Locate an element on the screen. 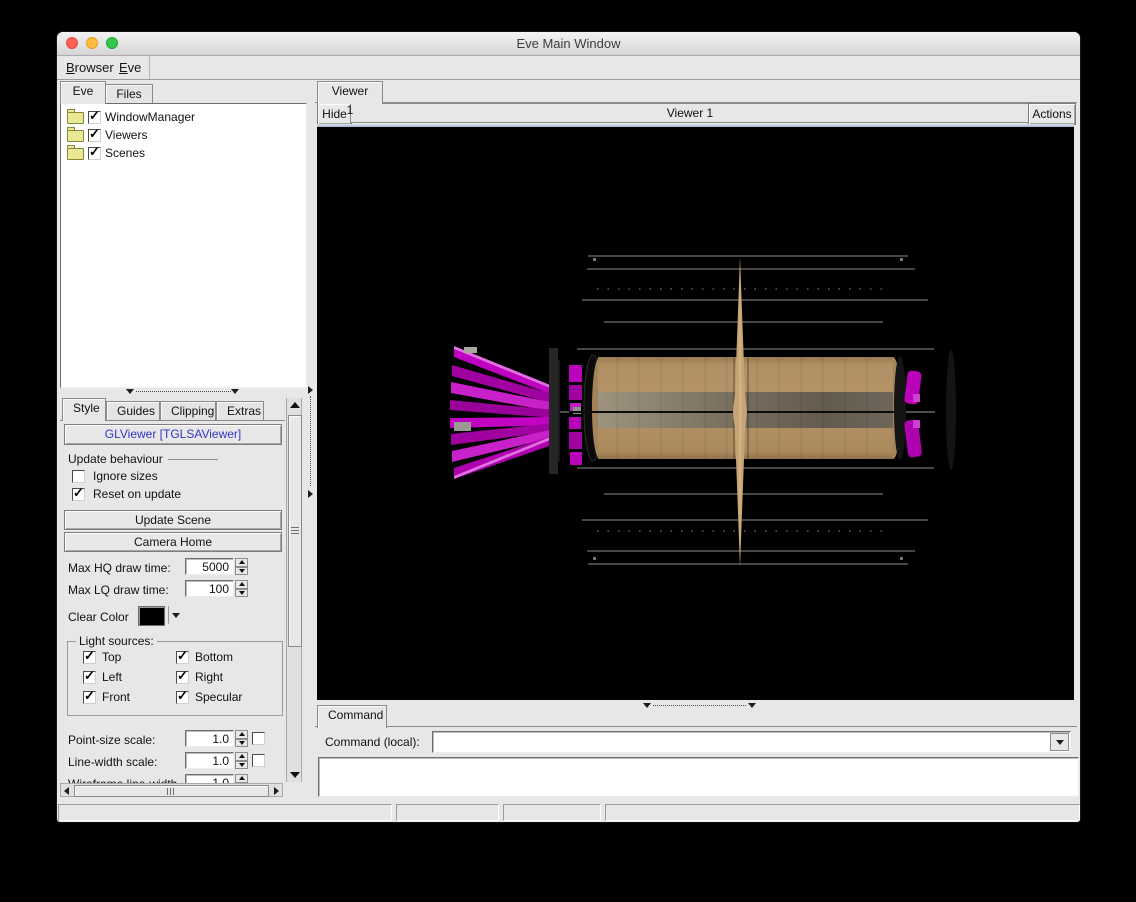 Image resolution: width=1136 pixels, height=902 pixels. glviewer-button: GLViewer [TGLSAViewer] is located at coordinates (173, 434).